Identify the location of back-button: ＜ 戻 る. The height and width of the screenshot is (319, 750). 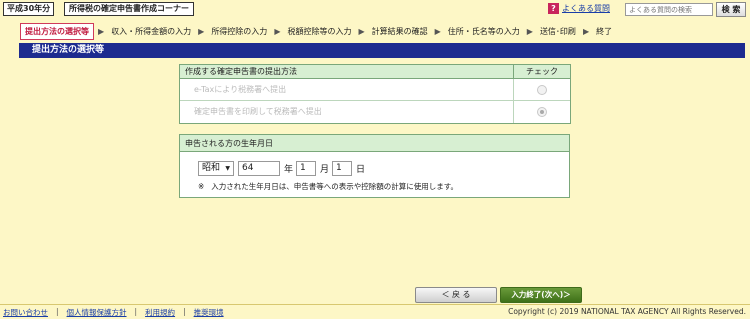
(456, 295).